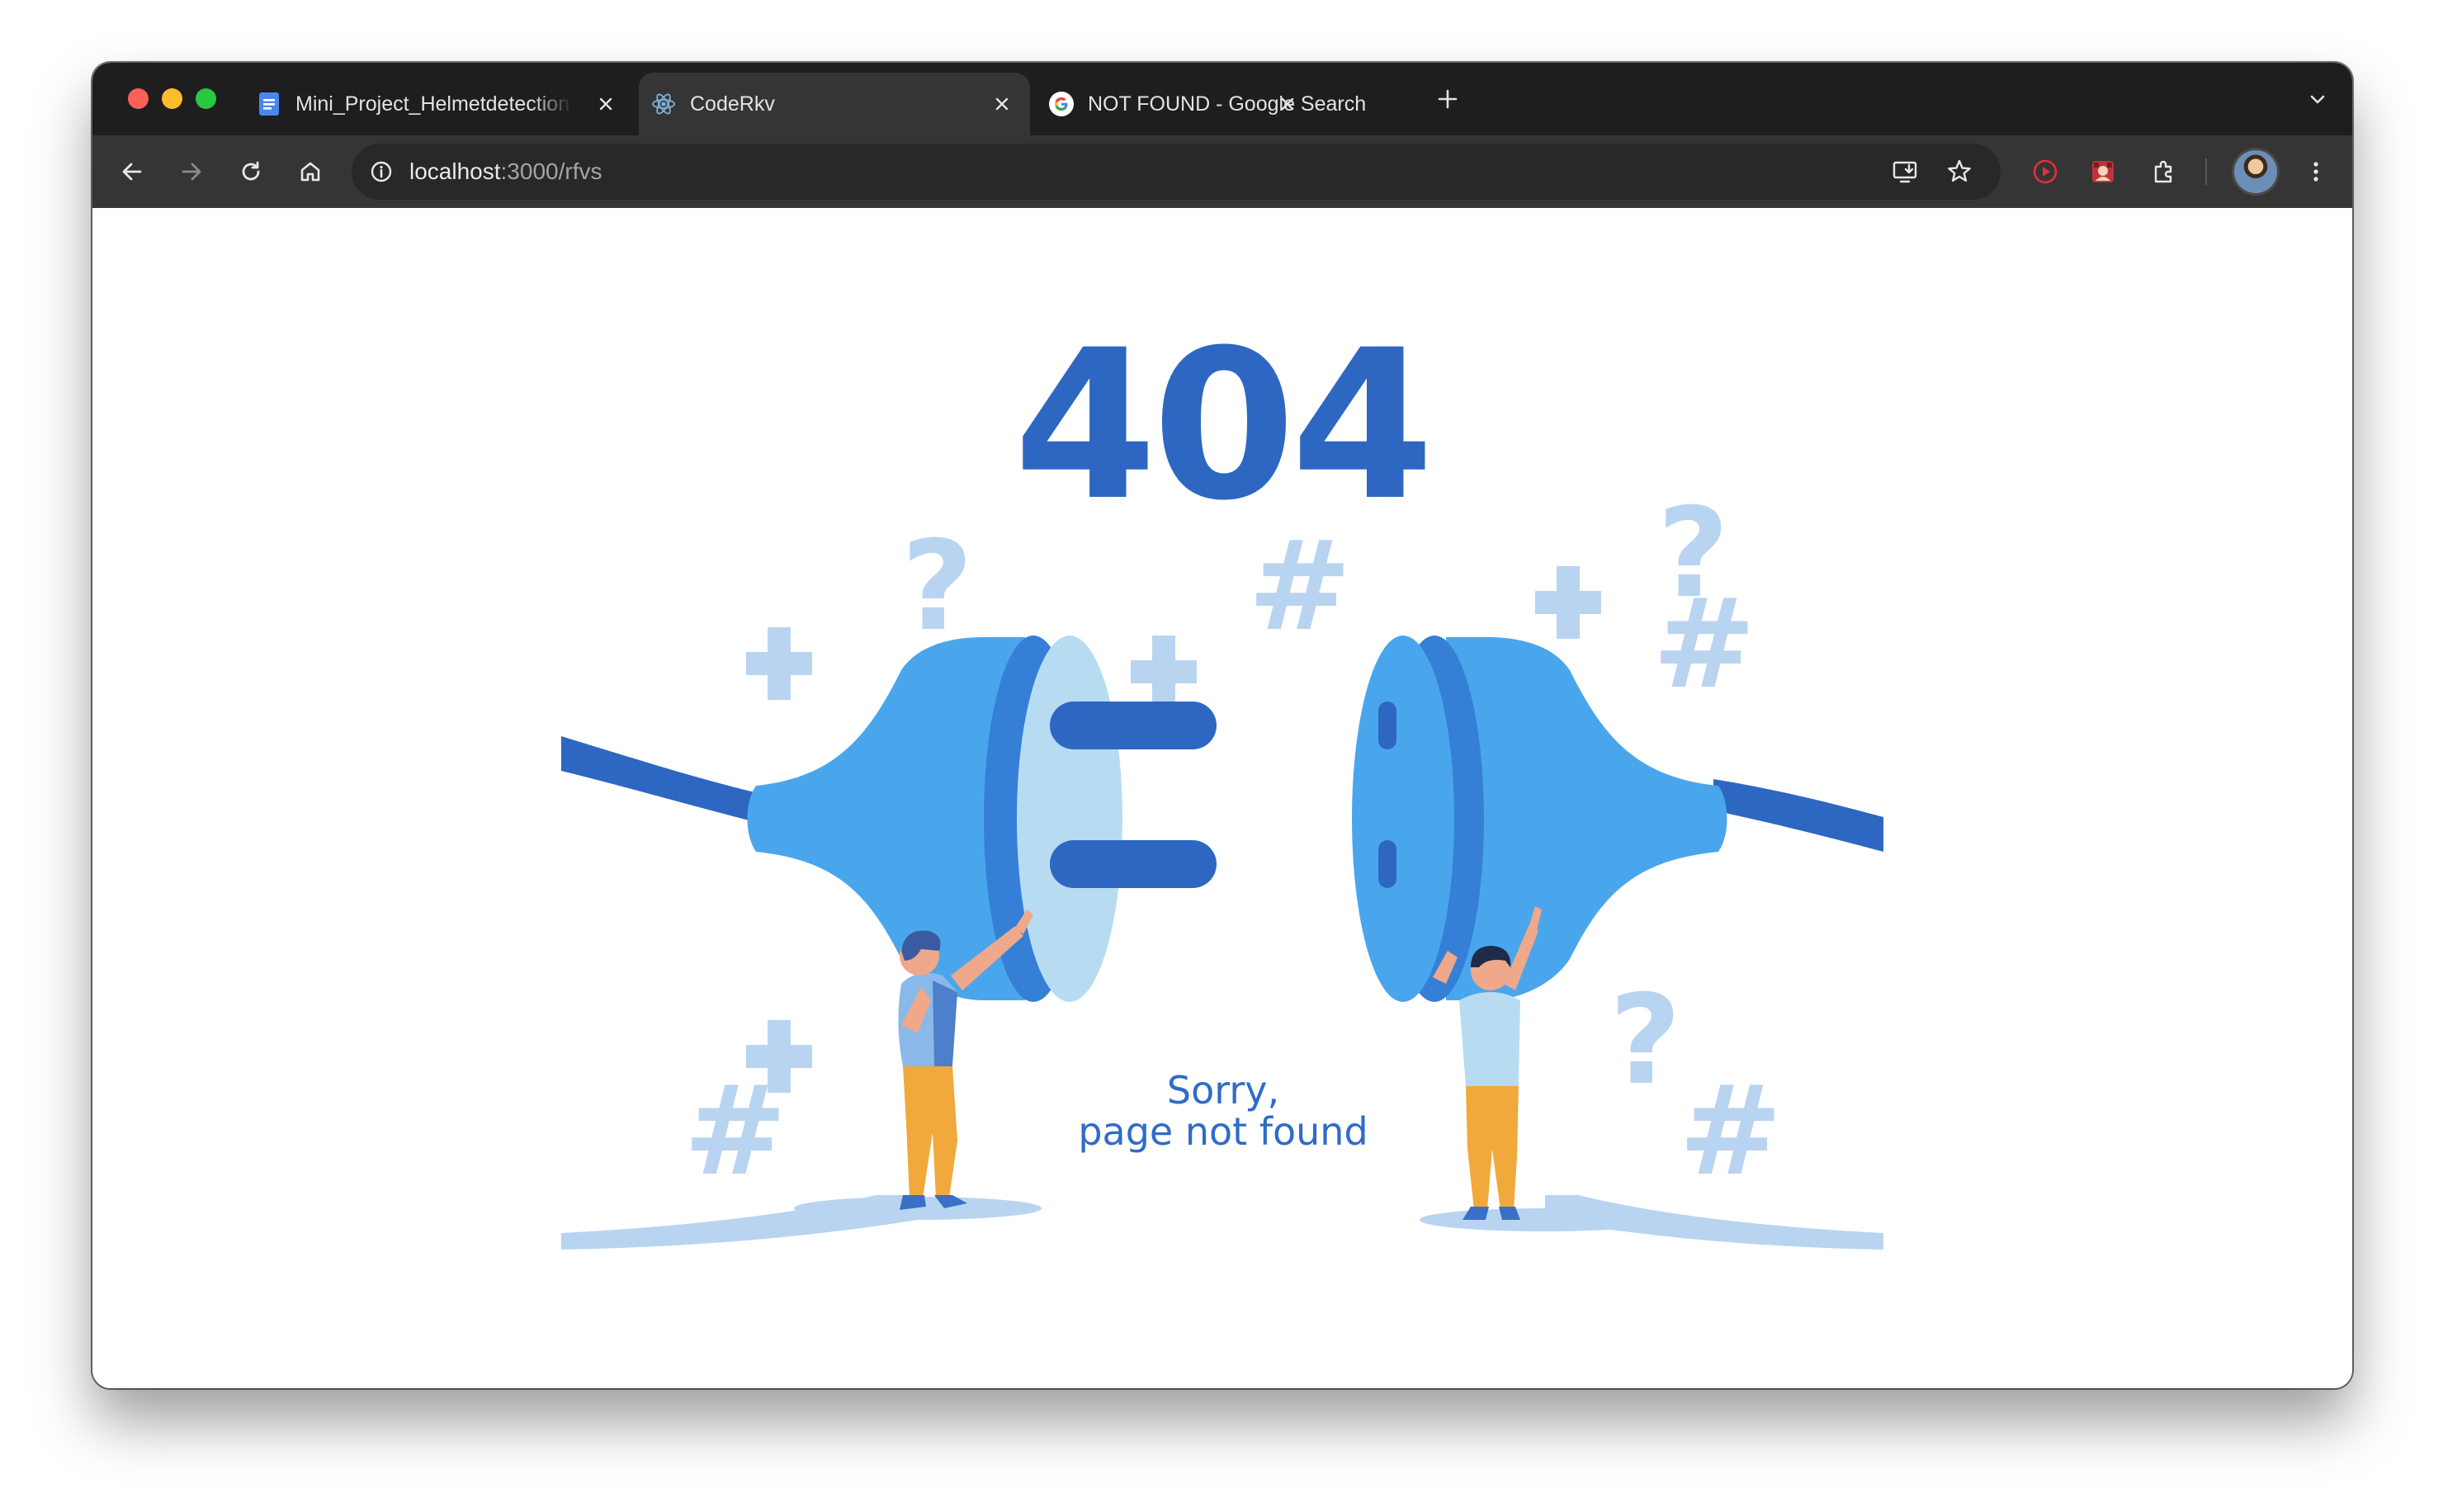  I want to click on tab-docs: Mini_Project_Helmetdetection, so click(406, 104).